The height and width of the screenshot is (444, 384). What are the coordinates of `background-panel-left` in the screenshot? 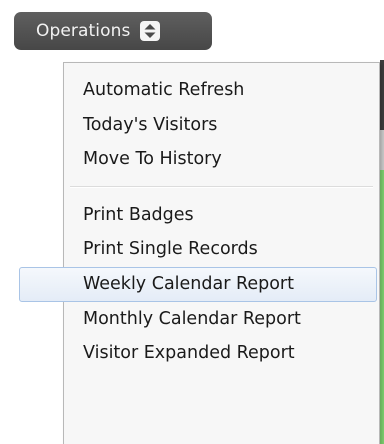 It's located at (6, 252).